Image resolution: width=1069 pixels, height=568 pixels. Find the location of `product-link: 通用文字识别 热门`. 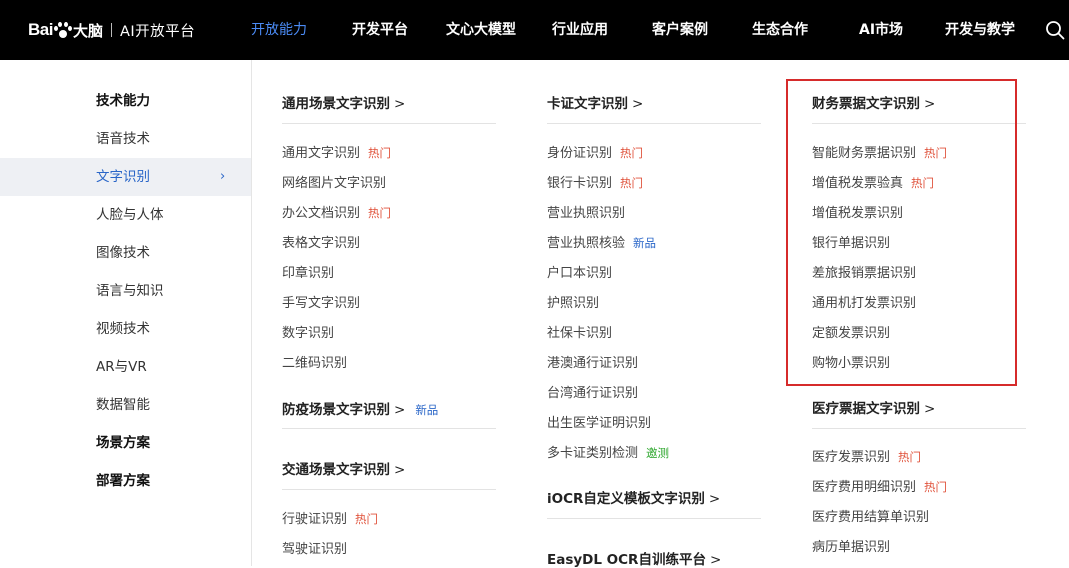

product-link: 通用文字识别 热门 is located at coordinates (336, 151).